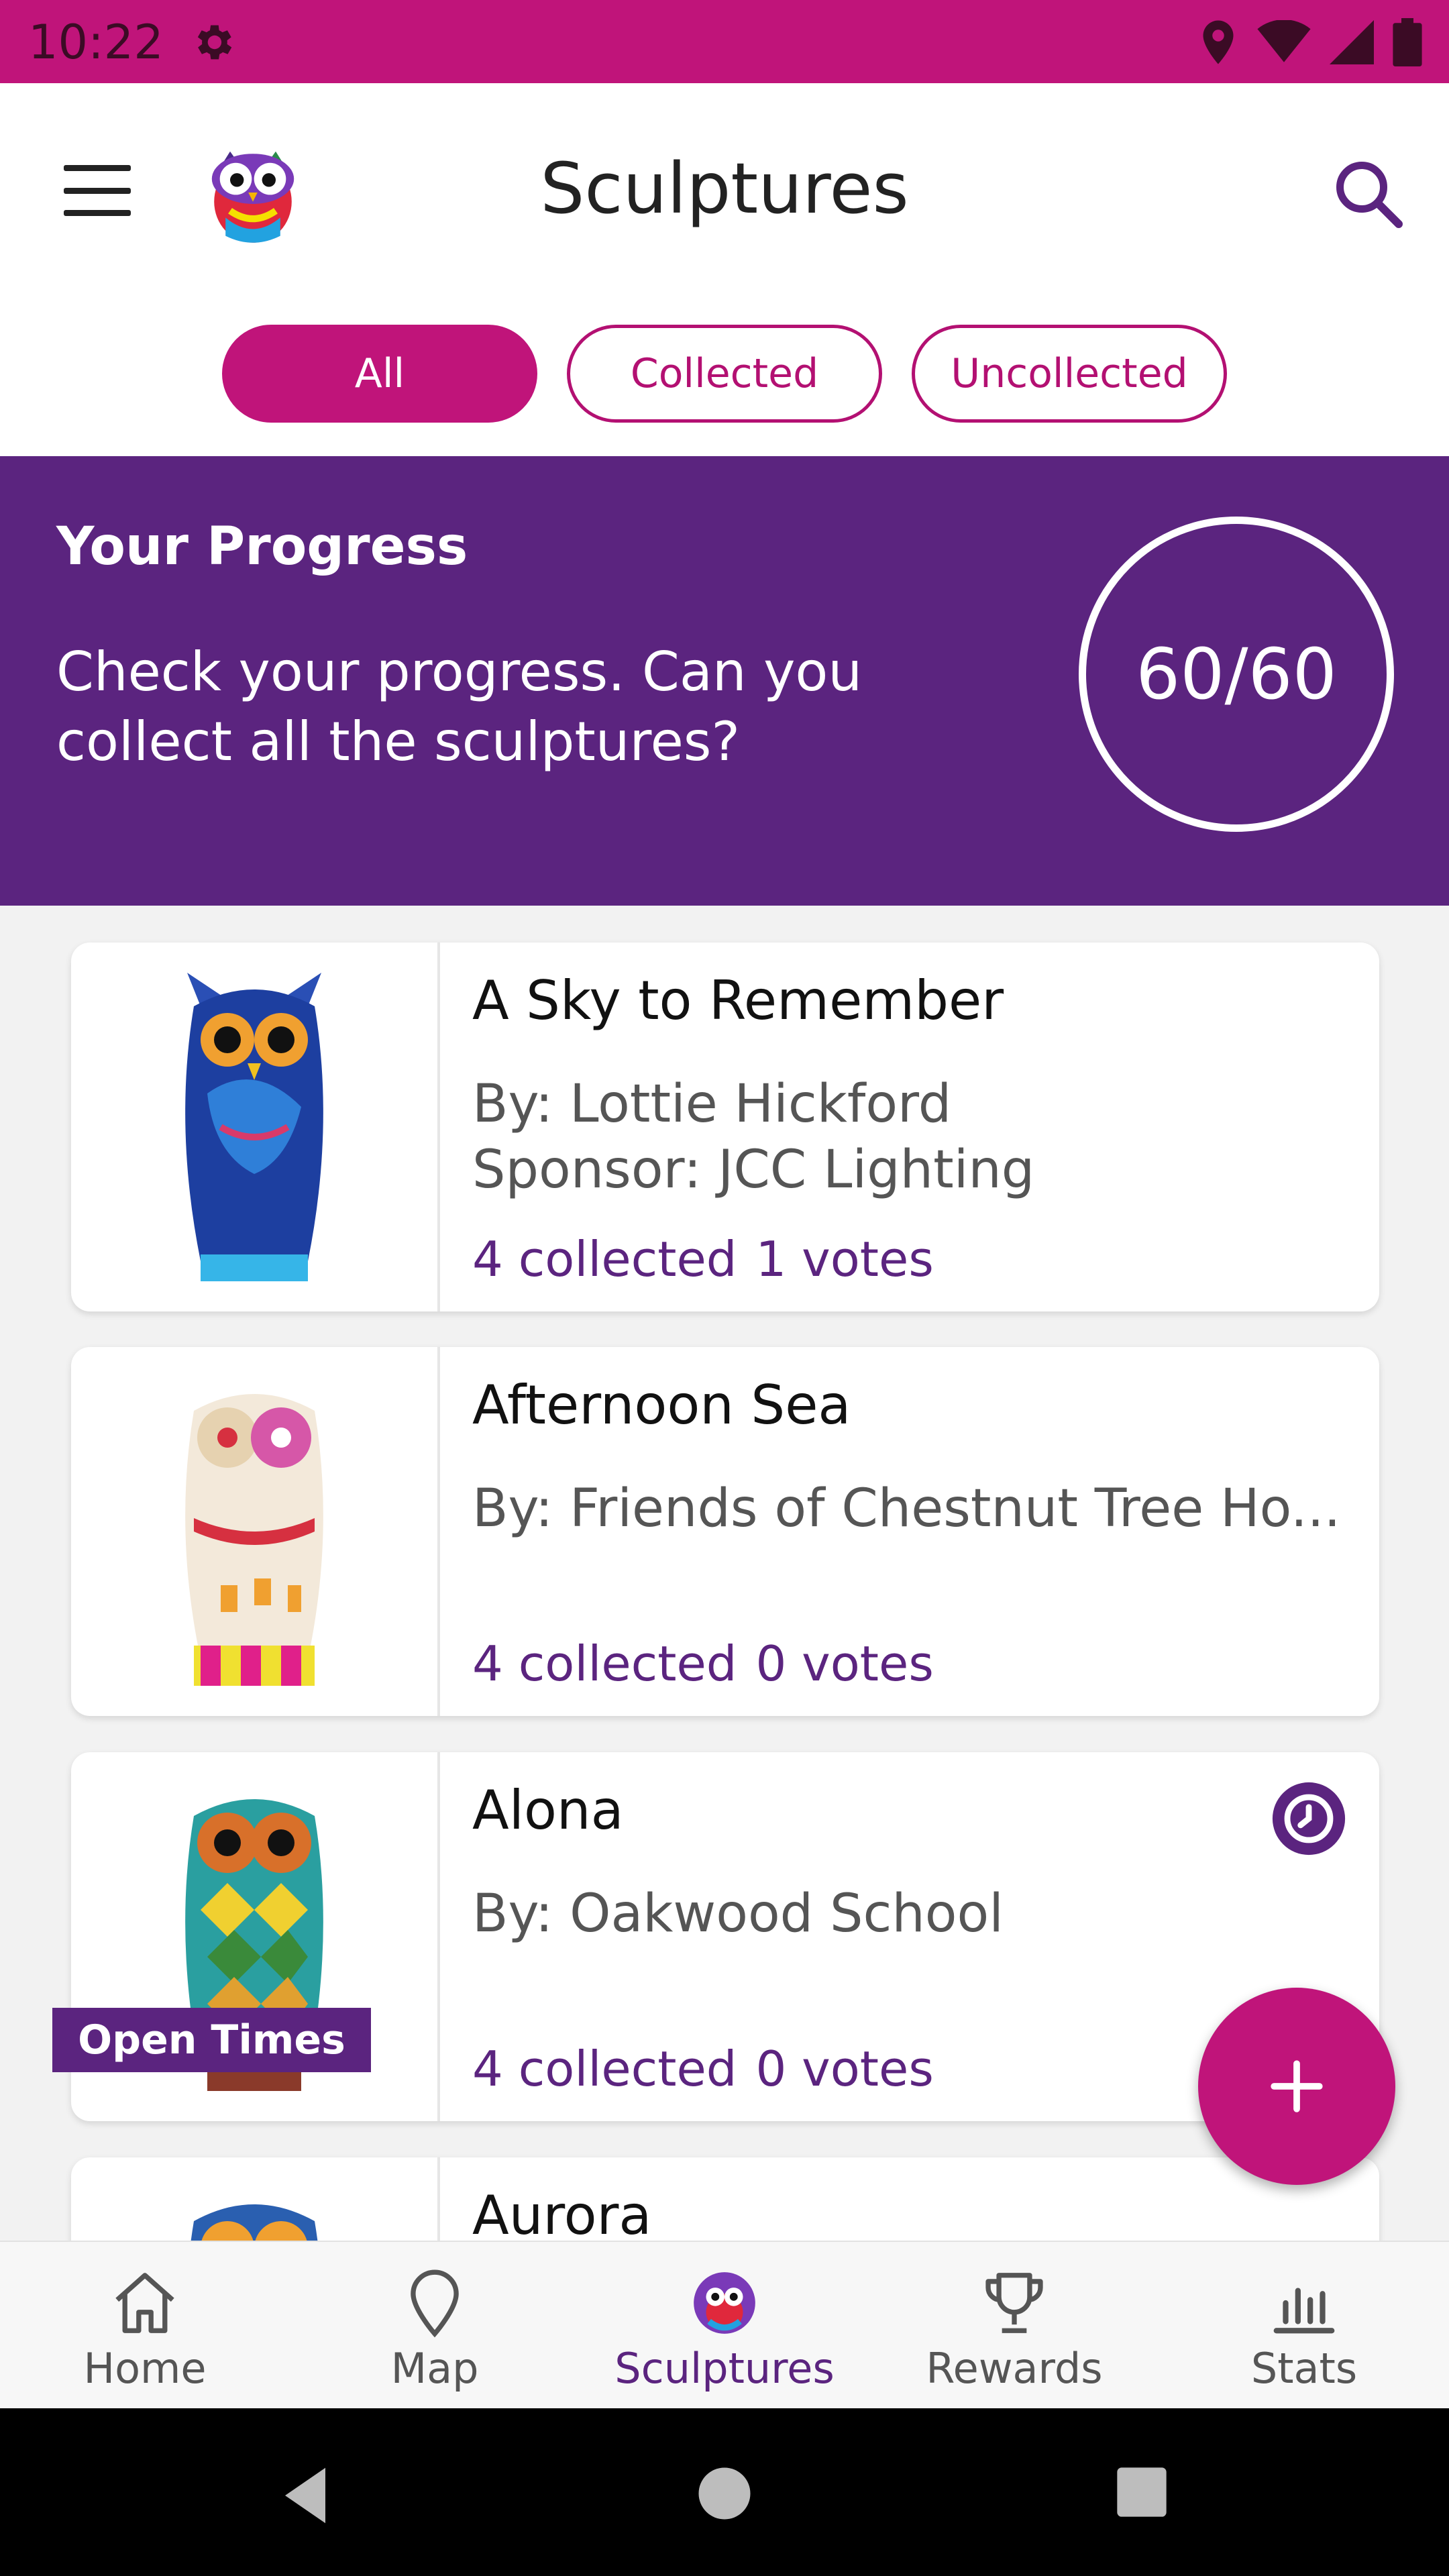 This screenshot has height=2576, width=1449. What do you see at coordinates (562, 2212) in the screenshot?
I see `sculpture-name: Aurora` at bounding box center [562, 2212].